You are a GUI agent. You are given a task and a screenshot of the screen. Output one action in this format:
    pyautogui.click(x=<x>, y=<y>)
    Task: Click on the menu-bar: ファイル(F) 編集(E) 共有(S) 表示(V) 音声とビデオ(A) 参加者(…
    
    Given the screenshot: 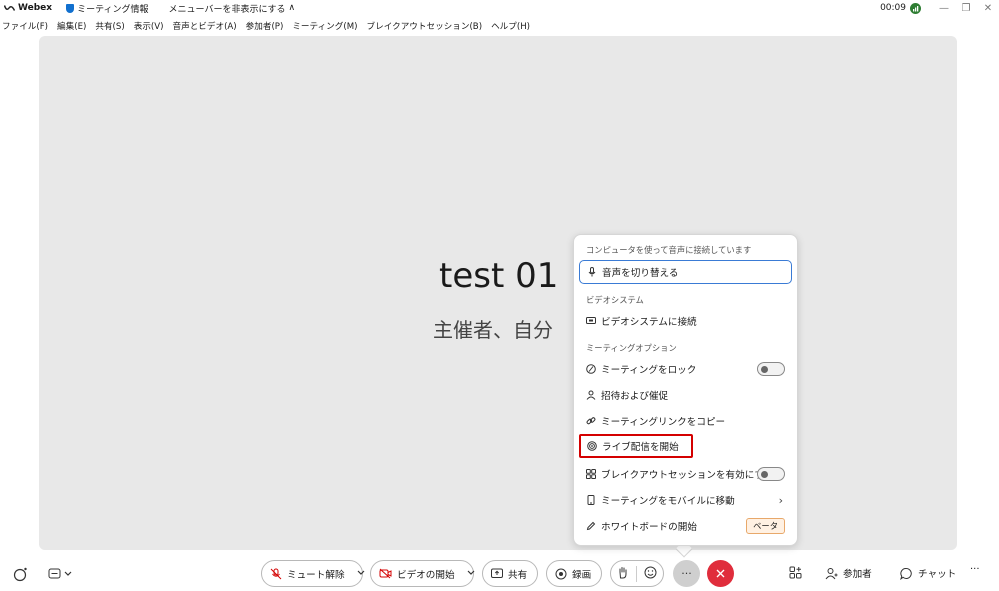 What is the action you would take?
    pyautogui.click(x=268, y=25)
    